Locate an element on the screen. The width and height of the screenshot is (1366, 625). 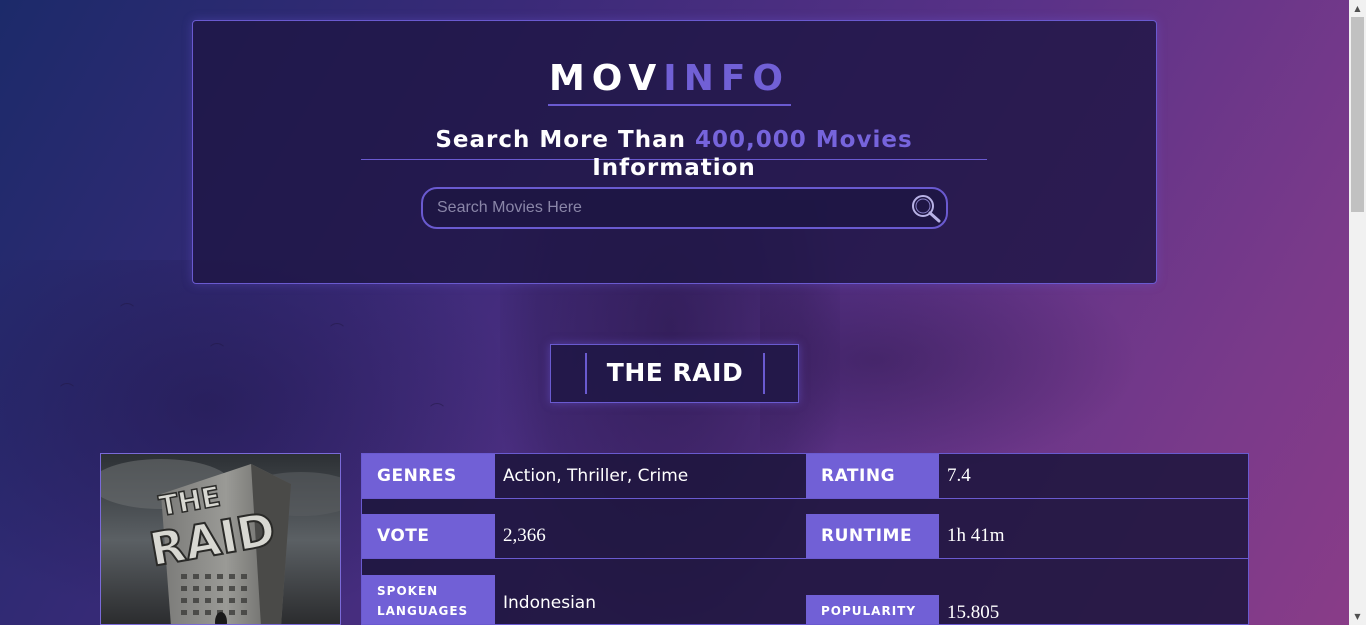
search-bar is located at coordinates (684, 208).